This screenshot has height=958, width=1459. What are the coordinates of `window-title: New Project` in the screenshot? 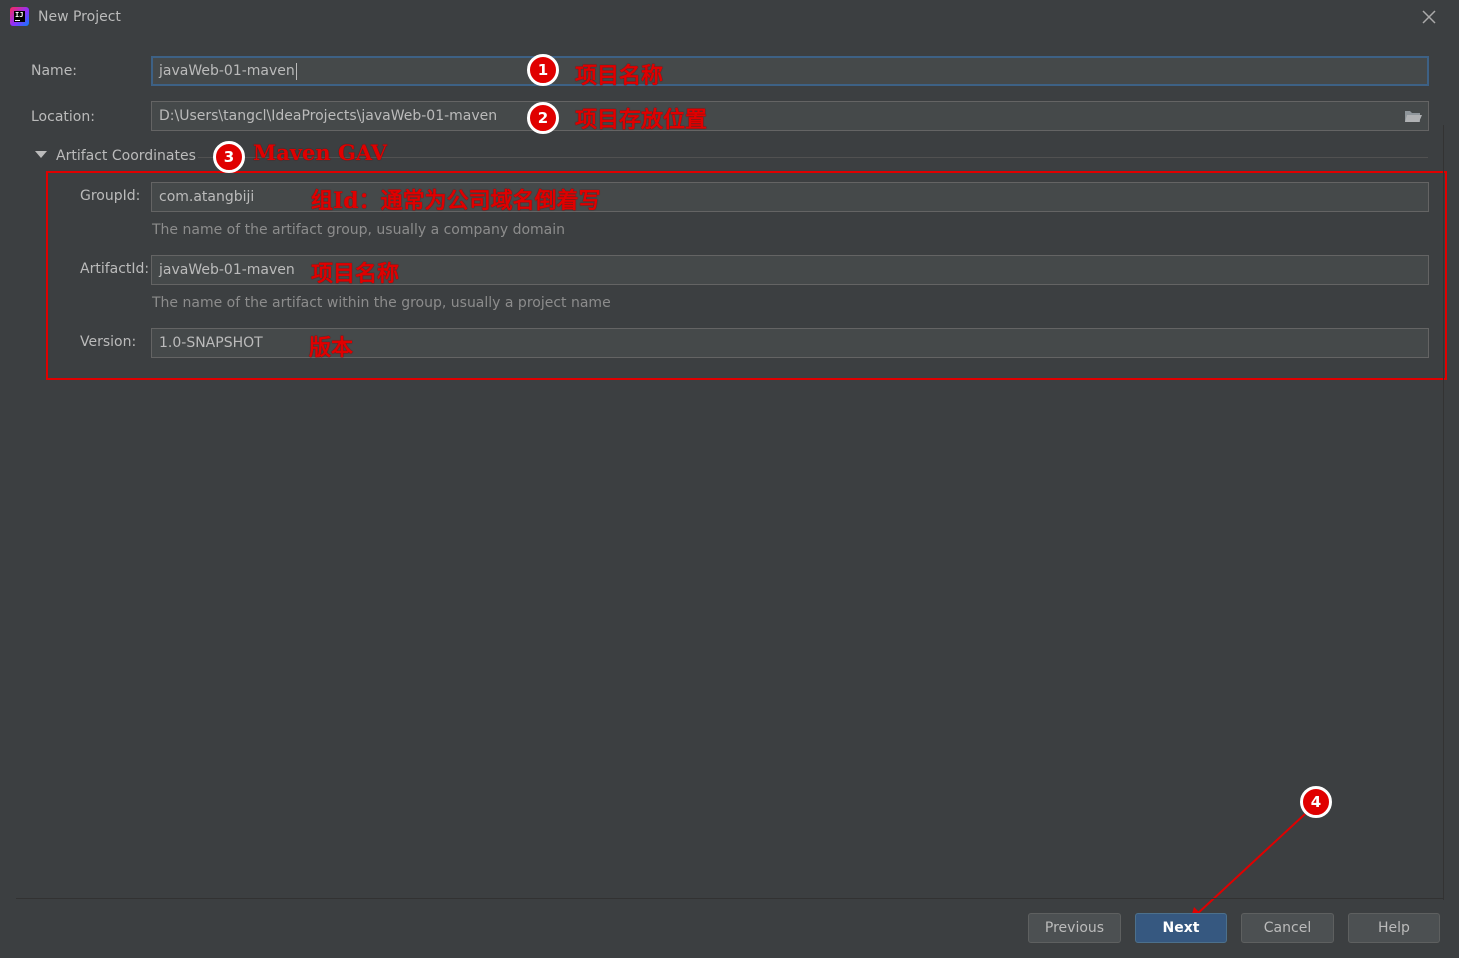 It's located at (79, 17).